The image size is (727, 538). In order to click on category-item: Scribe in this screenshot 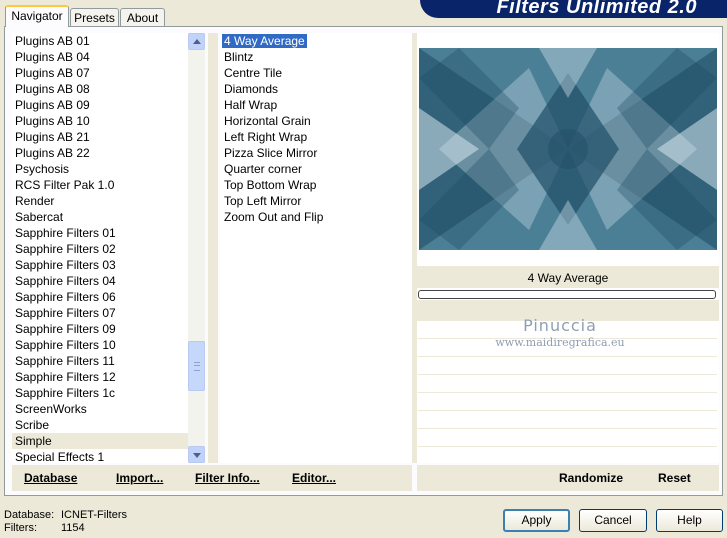, I will do `click(100, 425)`.